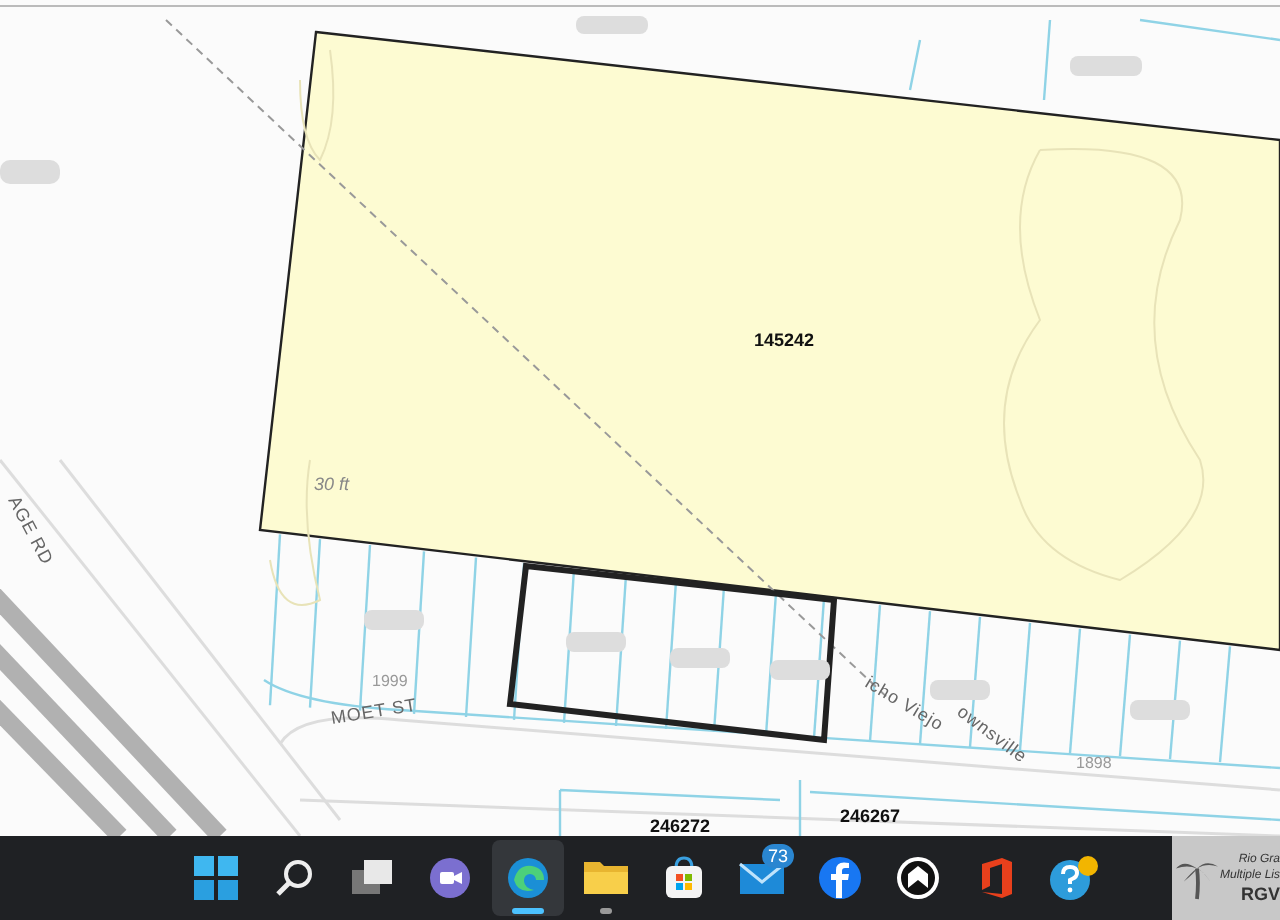 The width and height of the screenshot is (1280, 920). I want to click on task-view-icon, so click(372, 878).